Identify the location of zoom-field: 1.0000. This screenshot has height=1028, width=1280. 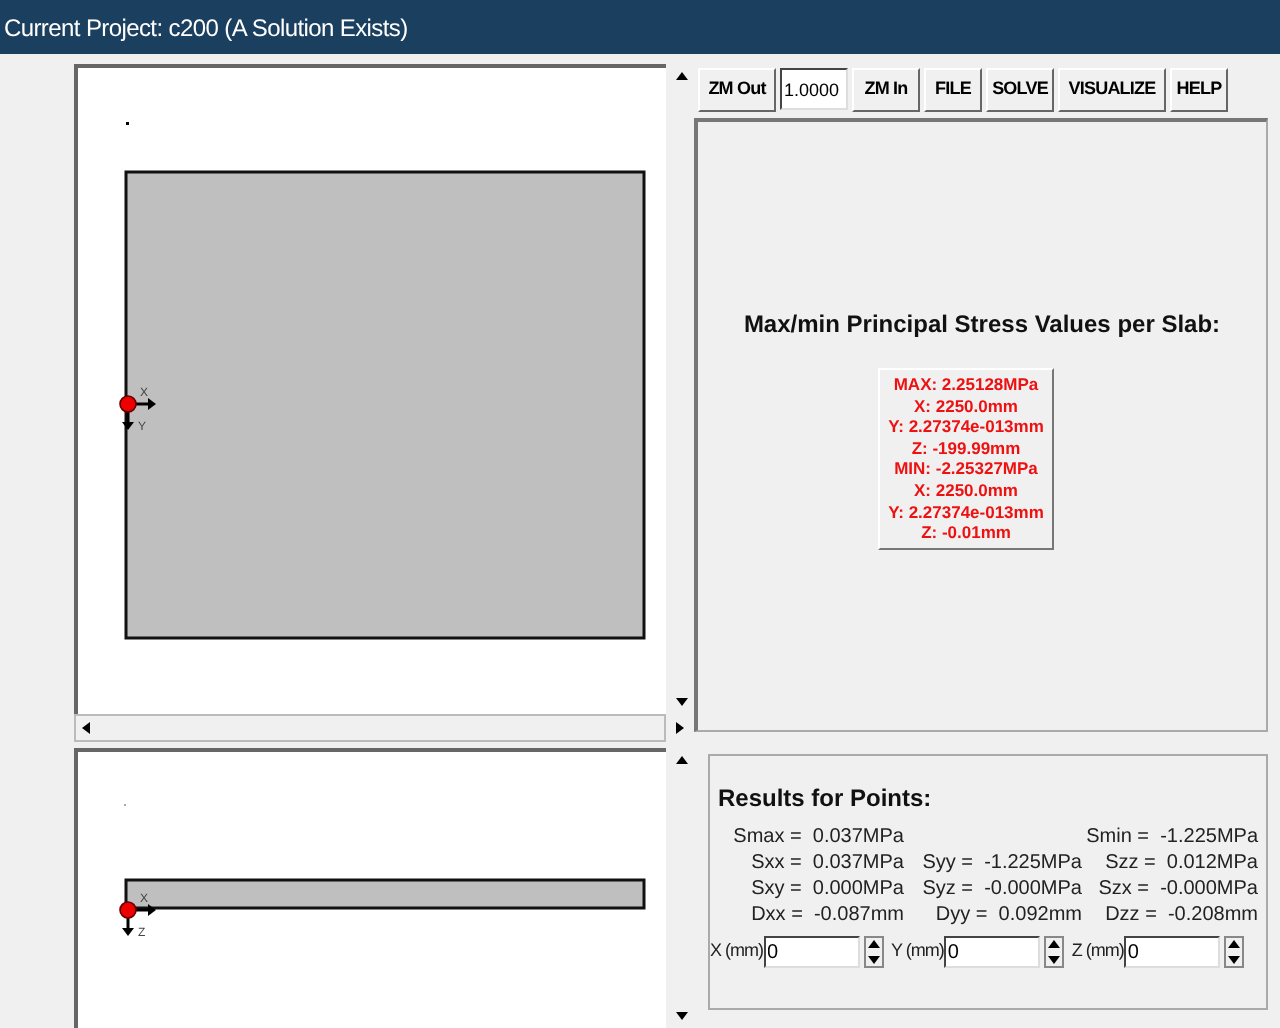
(814, 89).